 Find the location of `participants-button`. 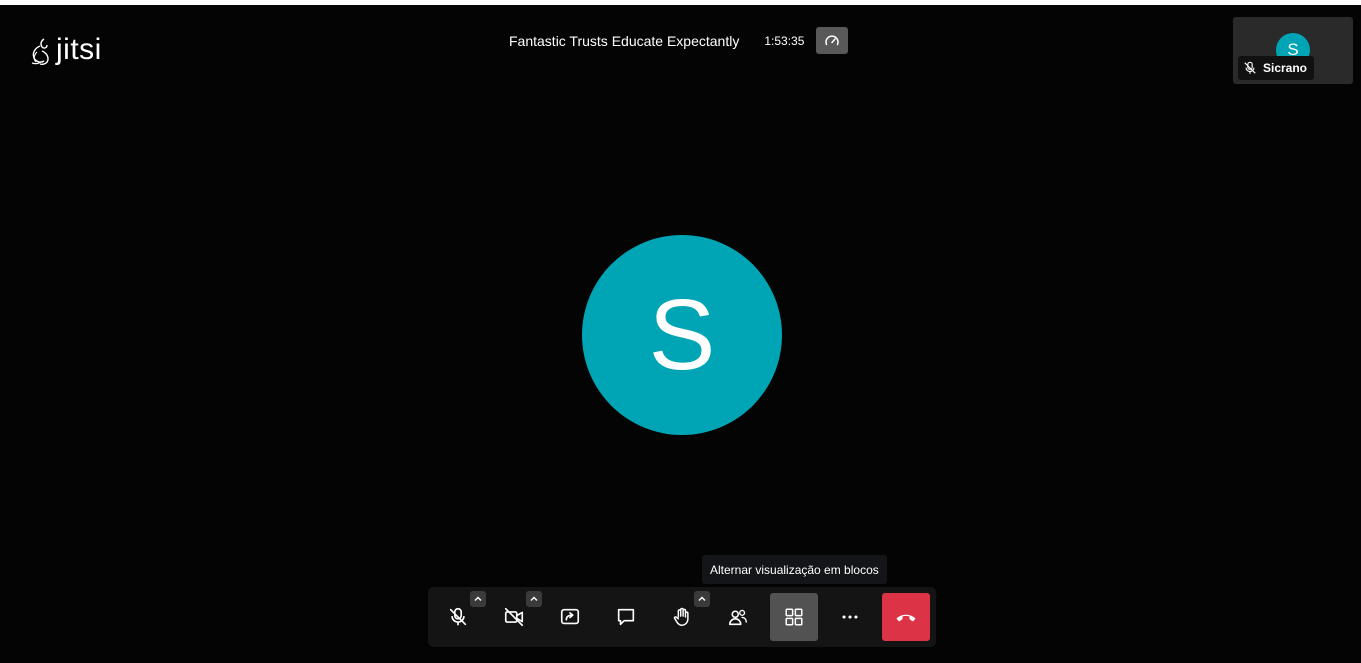

participants-button is located at coordinates (738, 617).